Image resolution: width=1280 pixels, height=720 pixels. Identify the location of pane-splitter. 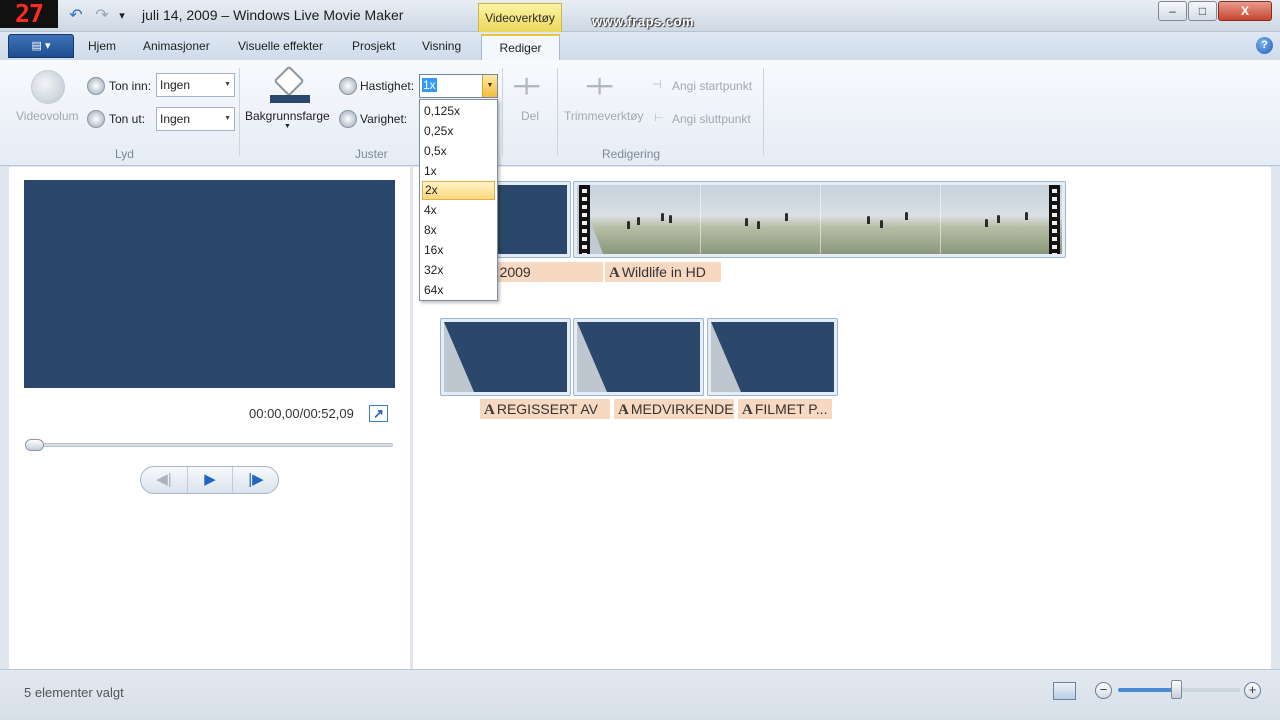
(411, 418).